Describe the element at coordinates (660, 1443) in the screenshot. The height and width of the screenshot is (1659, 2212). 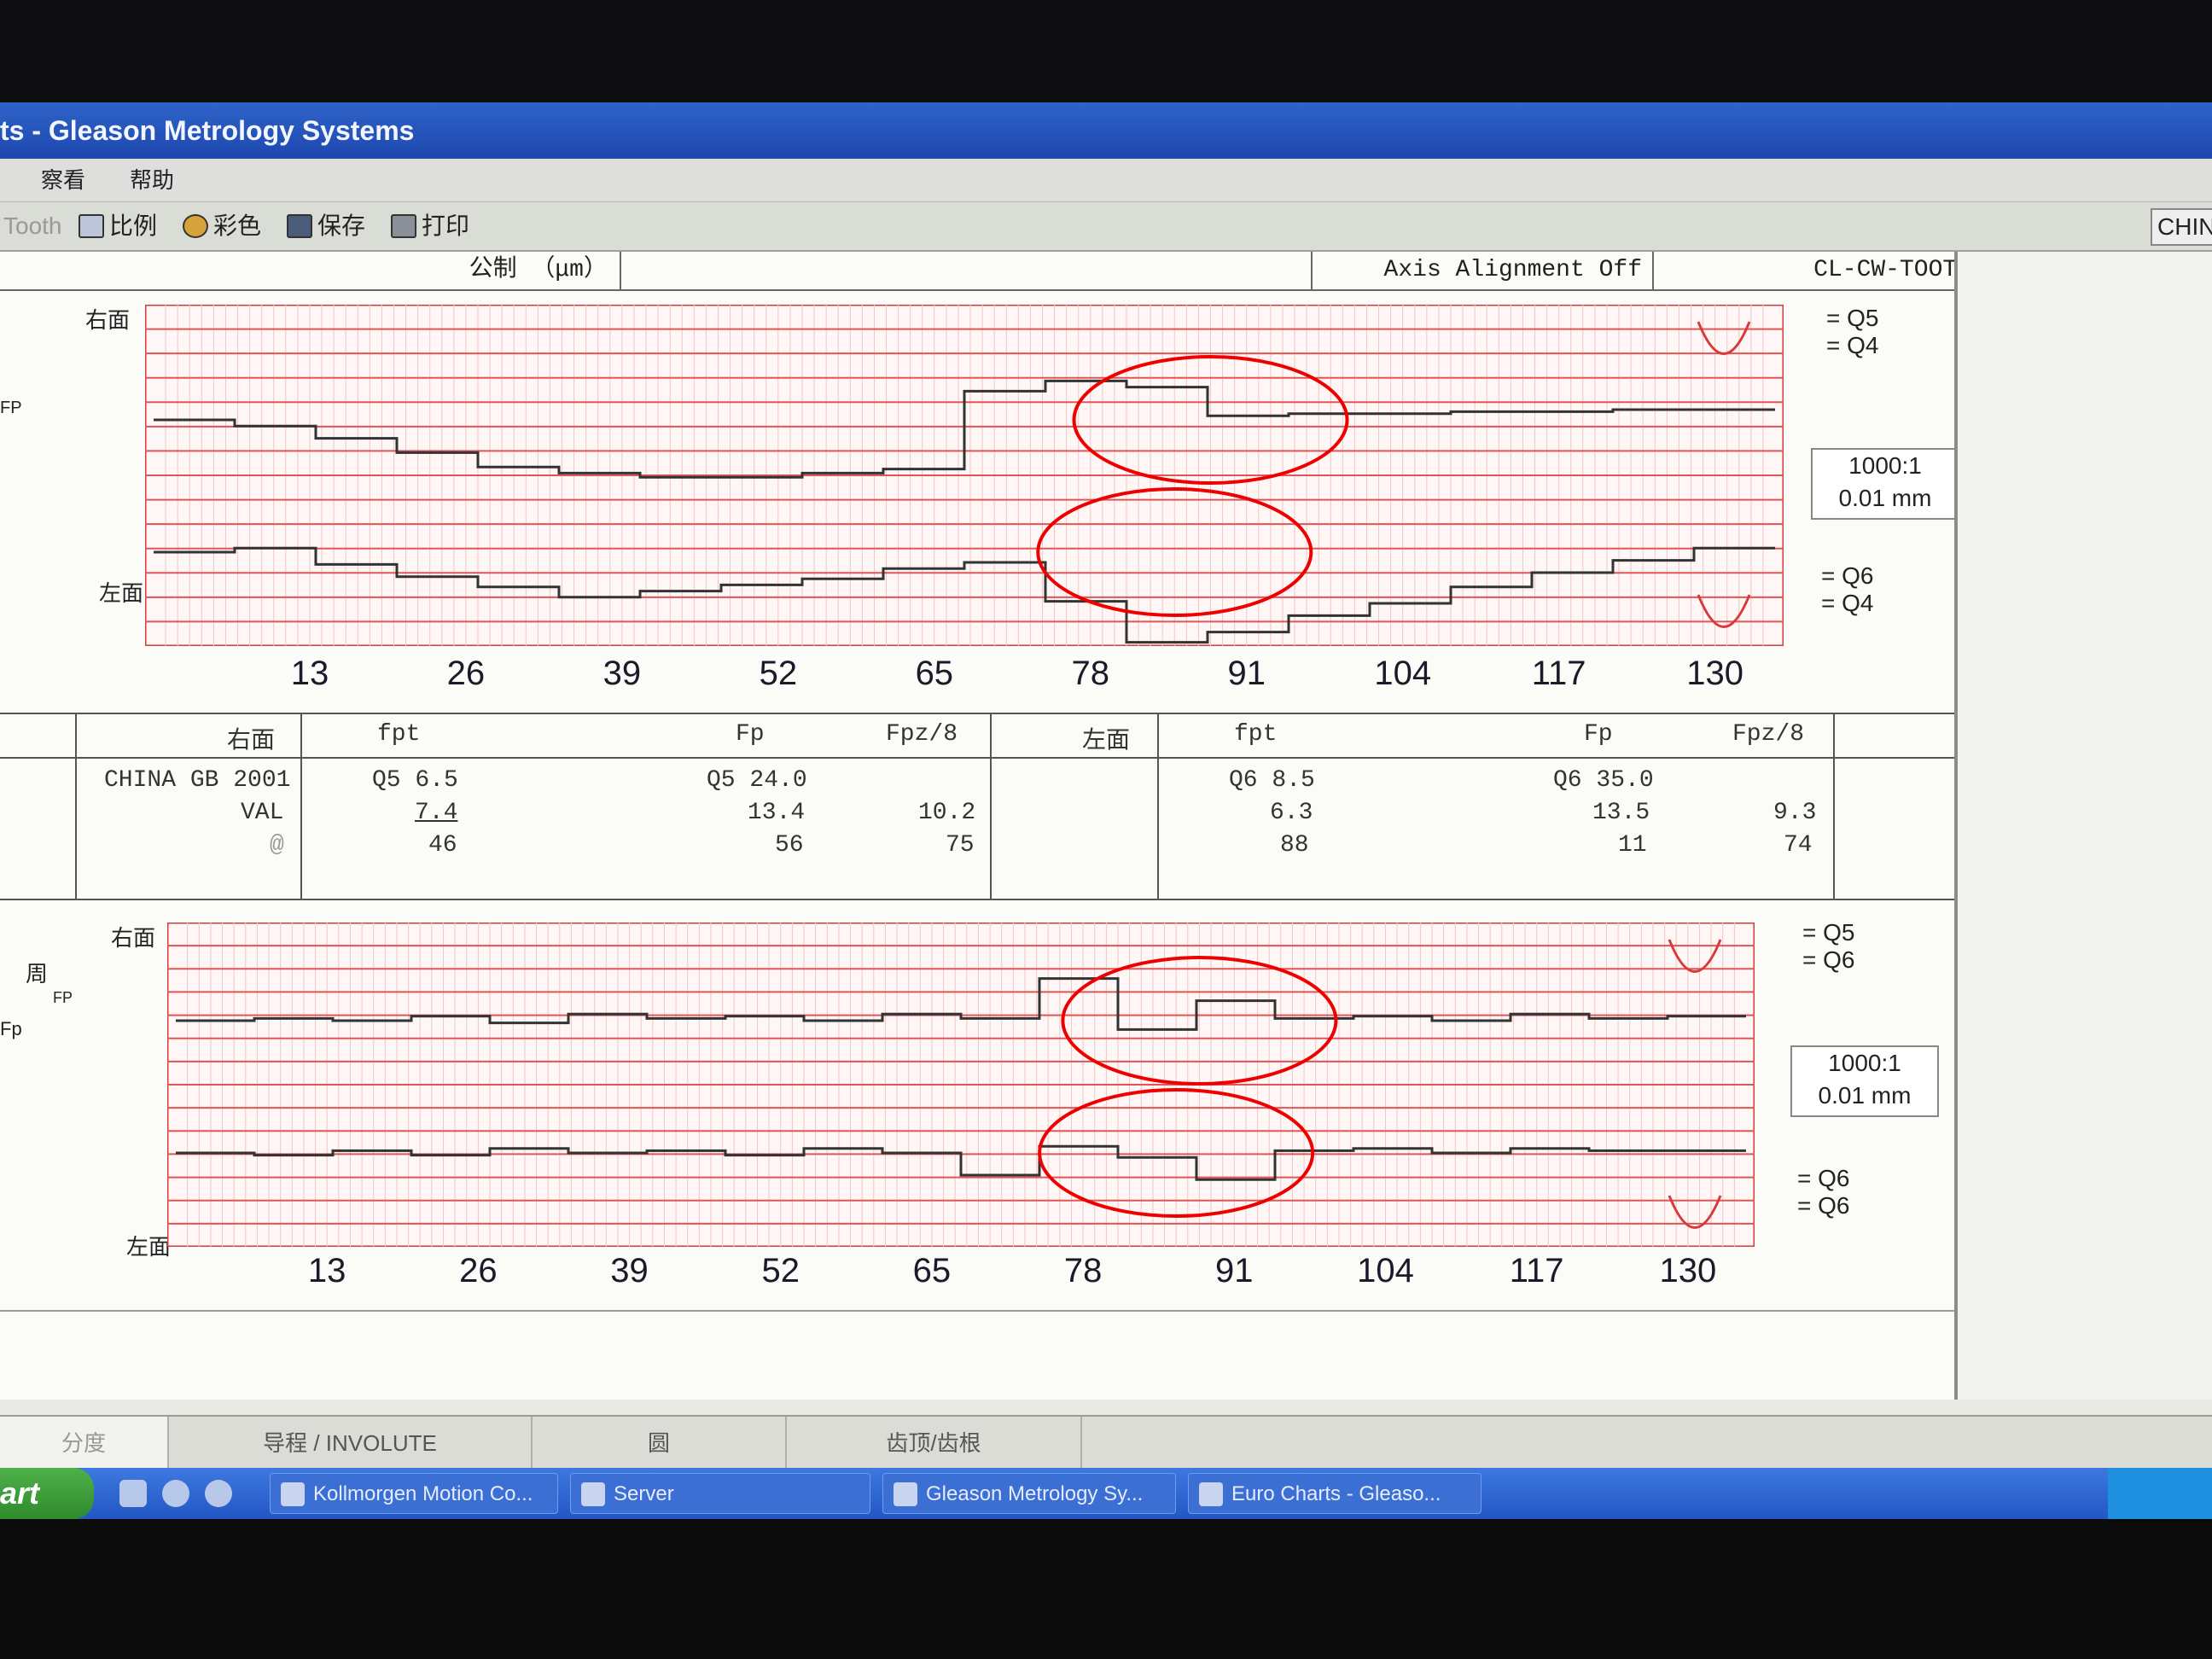
I see `tab-runout: 圆` at that location.